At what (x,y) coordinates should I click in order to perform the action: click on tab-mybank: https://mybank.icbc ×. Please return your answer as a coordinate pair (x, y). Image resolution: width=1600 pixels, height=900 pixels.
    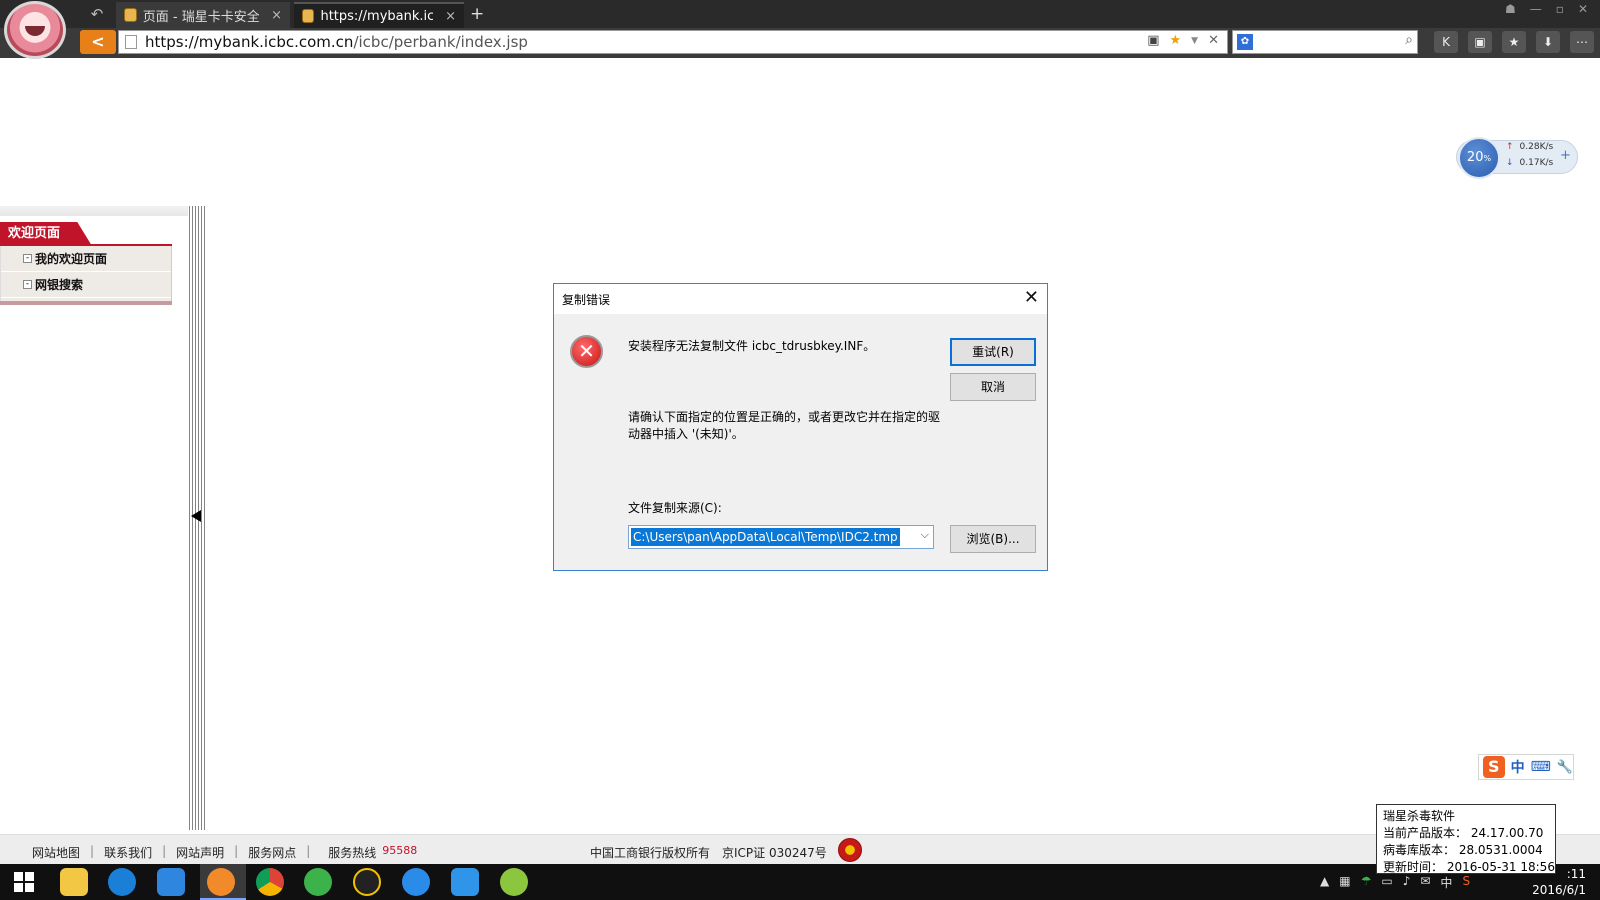
    Looking at the image, I should click on (379, 15).